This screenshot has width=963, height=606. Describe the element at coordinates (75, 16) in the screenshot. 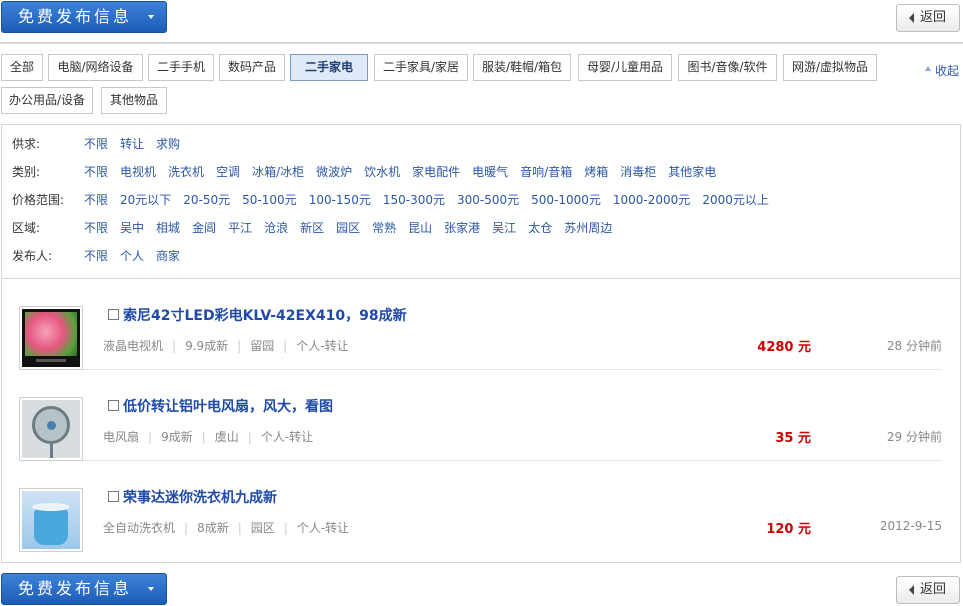

I see `post-listing-label: 免费发布信息` at that location.